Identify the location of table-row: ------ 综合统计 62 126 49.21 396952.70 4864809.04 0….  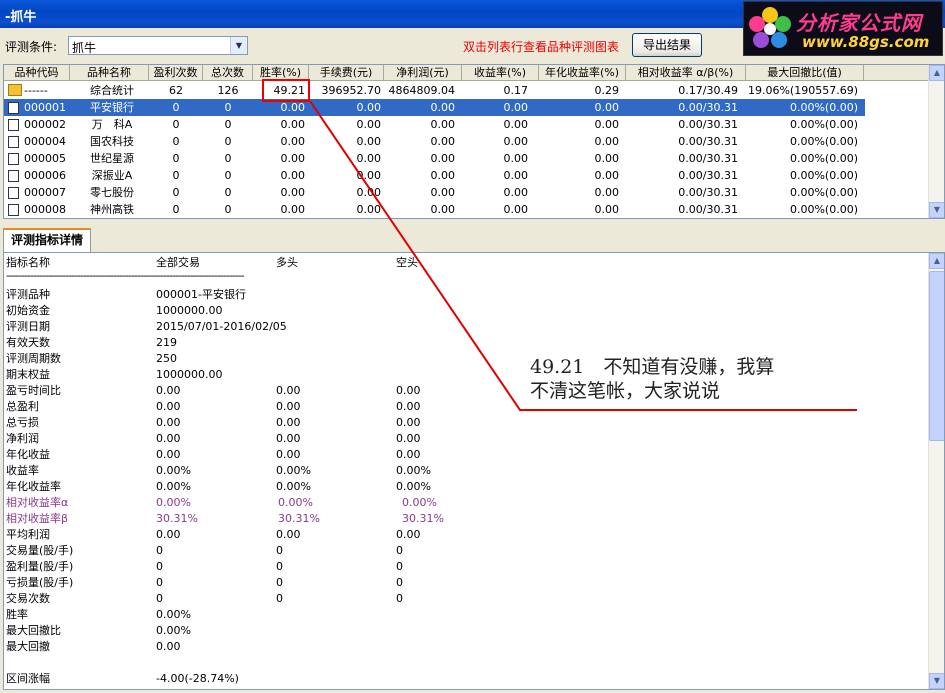
(434, 90).